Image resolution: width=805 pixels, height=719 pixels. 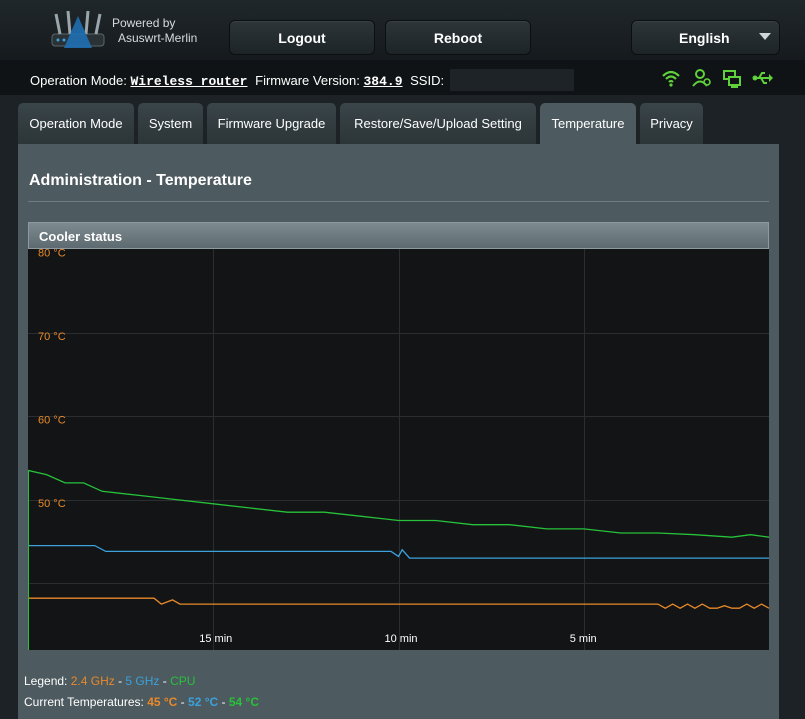 What do you see at coordinates (170, 123) in the screenshot?
I see `tab-system: System` at bounding box center [170, 123].